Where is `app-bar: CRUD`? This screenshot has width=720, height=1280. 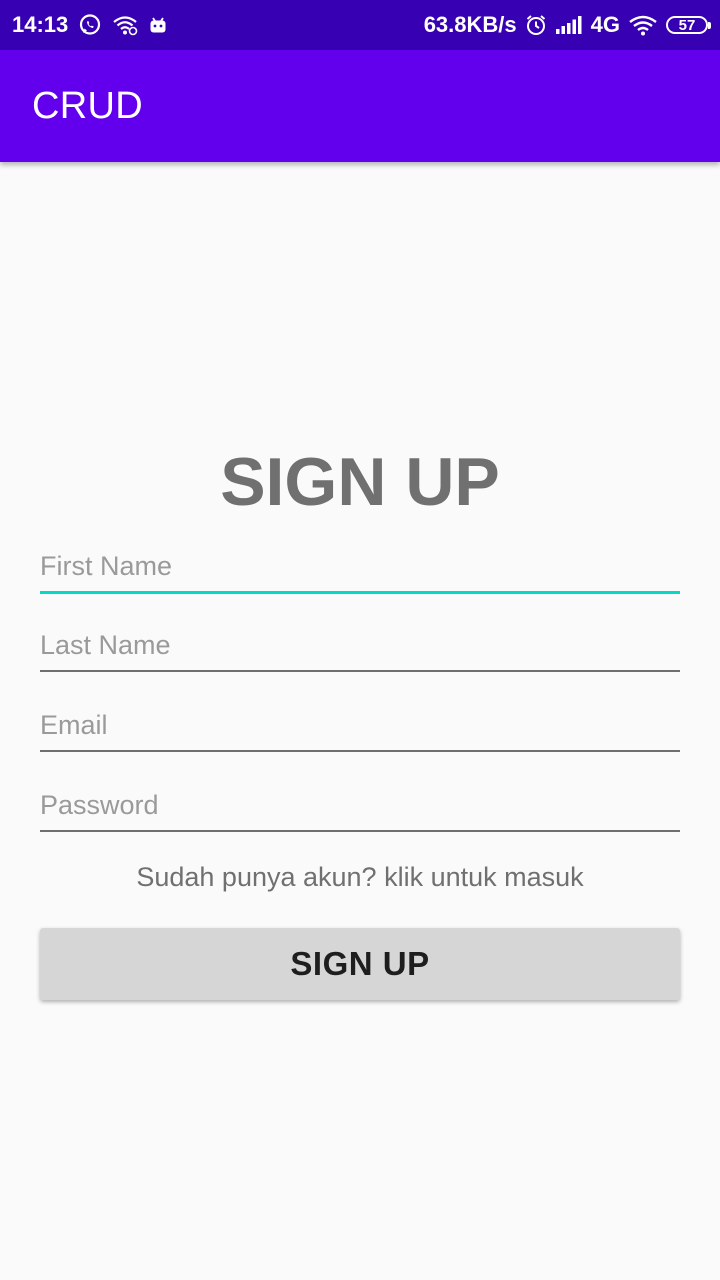
app-bar: CRUD is located at coordinates (360, 106).